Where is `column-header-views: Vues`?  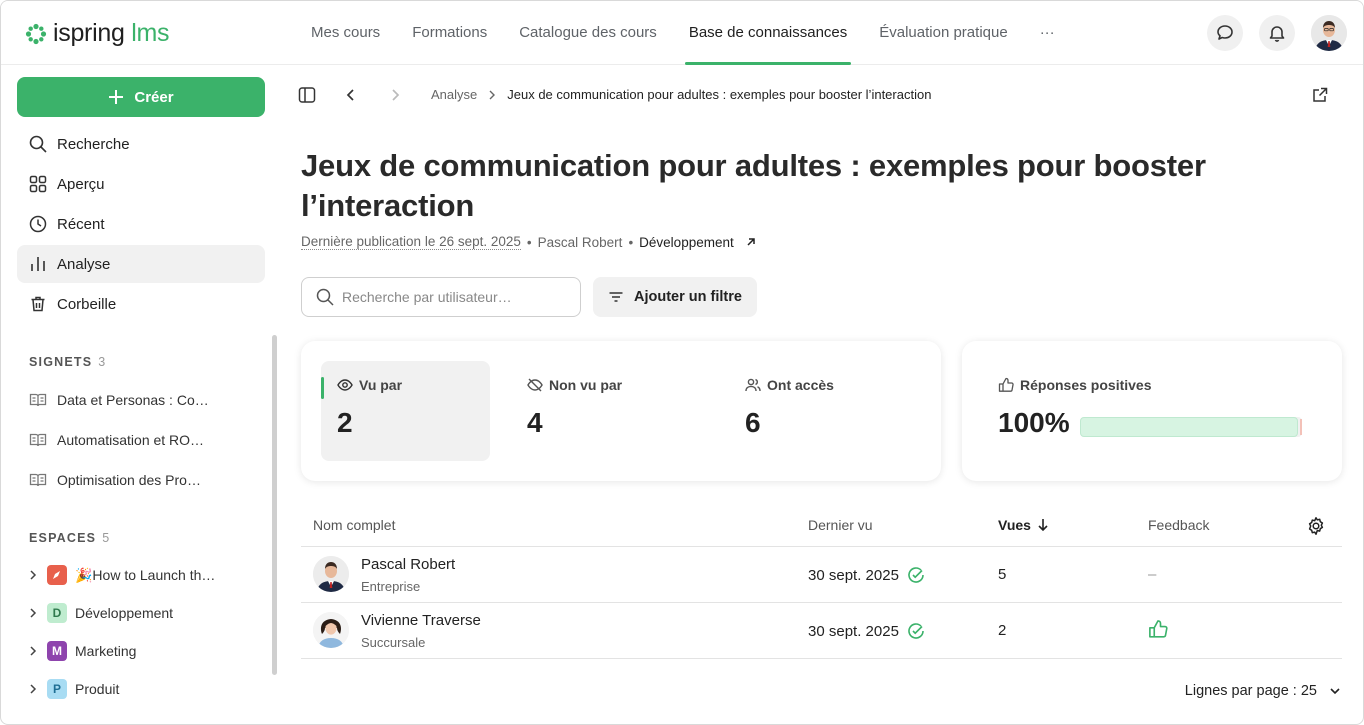 column-header-views: Vues is located at coordinates (1023, 525).